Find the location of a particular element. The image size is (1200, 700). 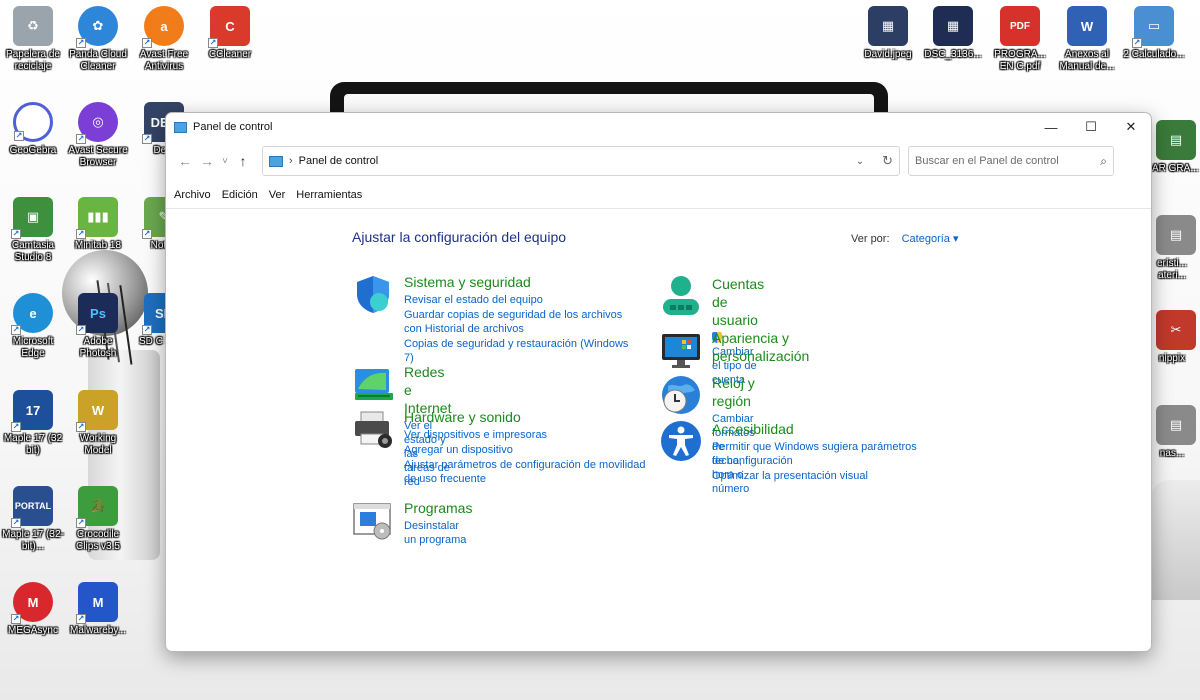

menu-archivo: Archivo is located at coordinates (192, 195).